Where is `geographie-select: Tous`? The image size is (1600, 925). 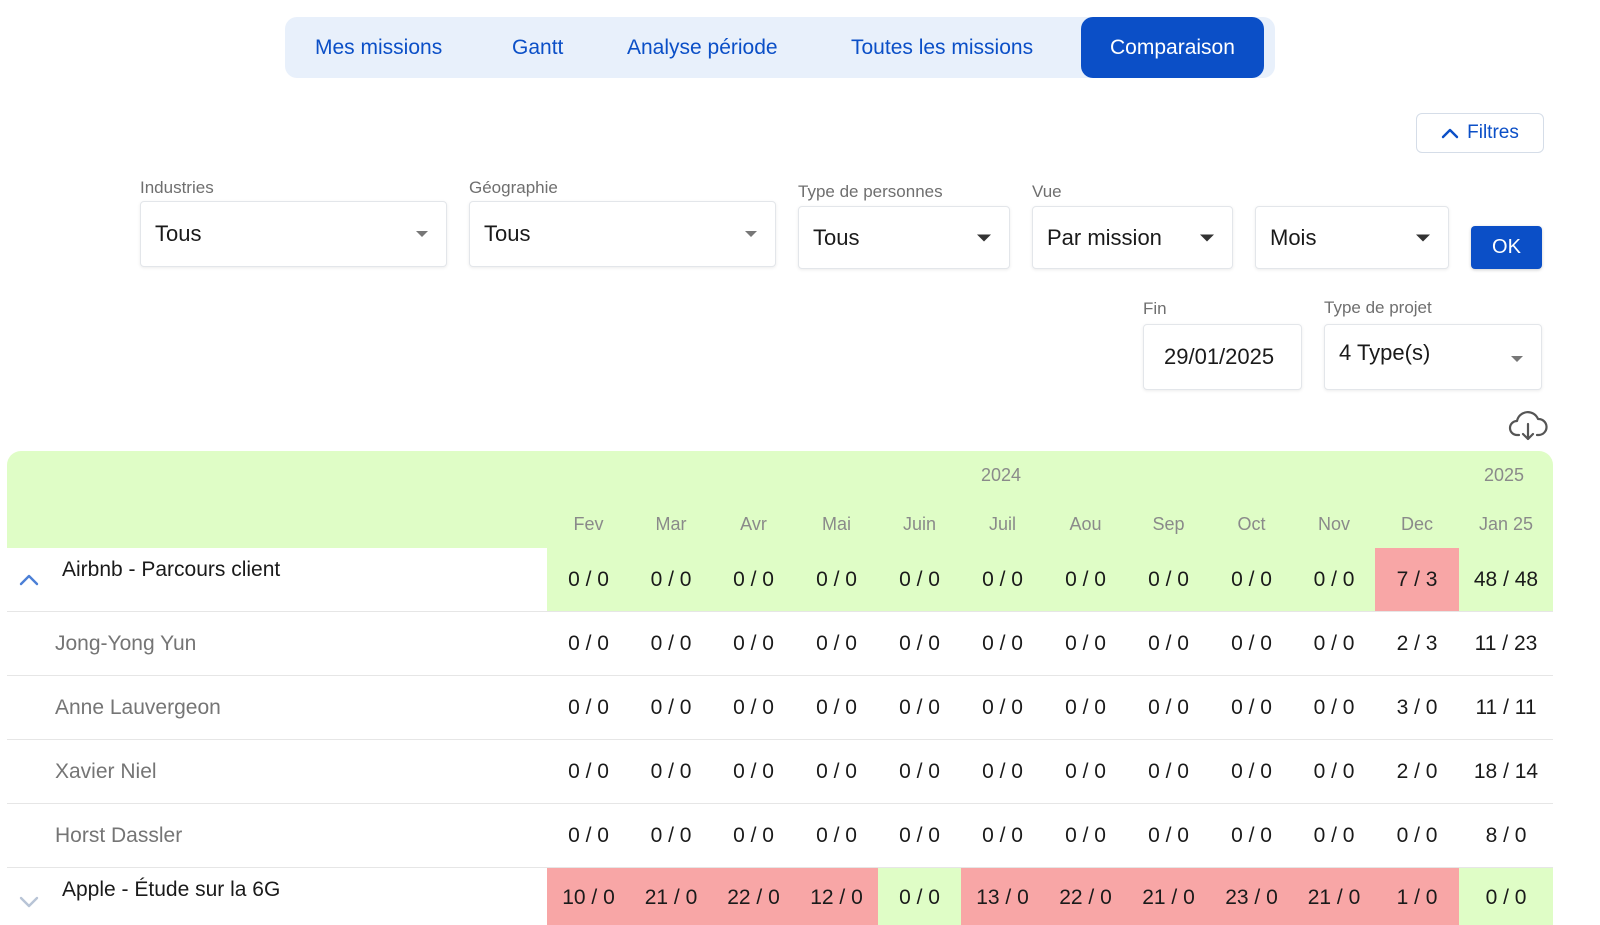
geographie-select: Tous is located at coordinates (622, 234).